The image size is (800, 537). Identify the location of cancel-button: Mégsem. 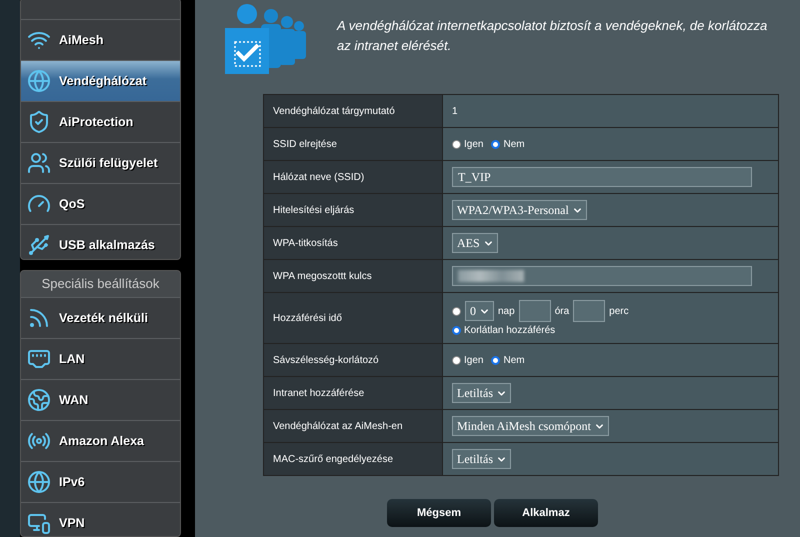
(439, 513).